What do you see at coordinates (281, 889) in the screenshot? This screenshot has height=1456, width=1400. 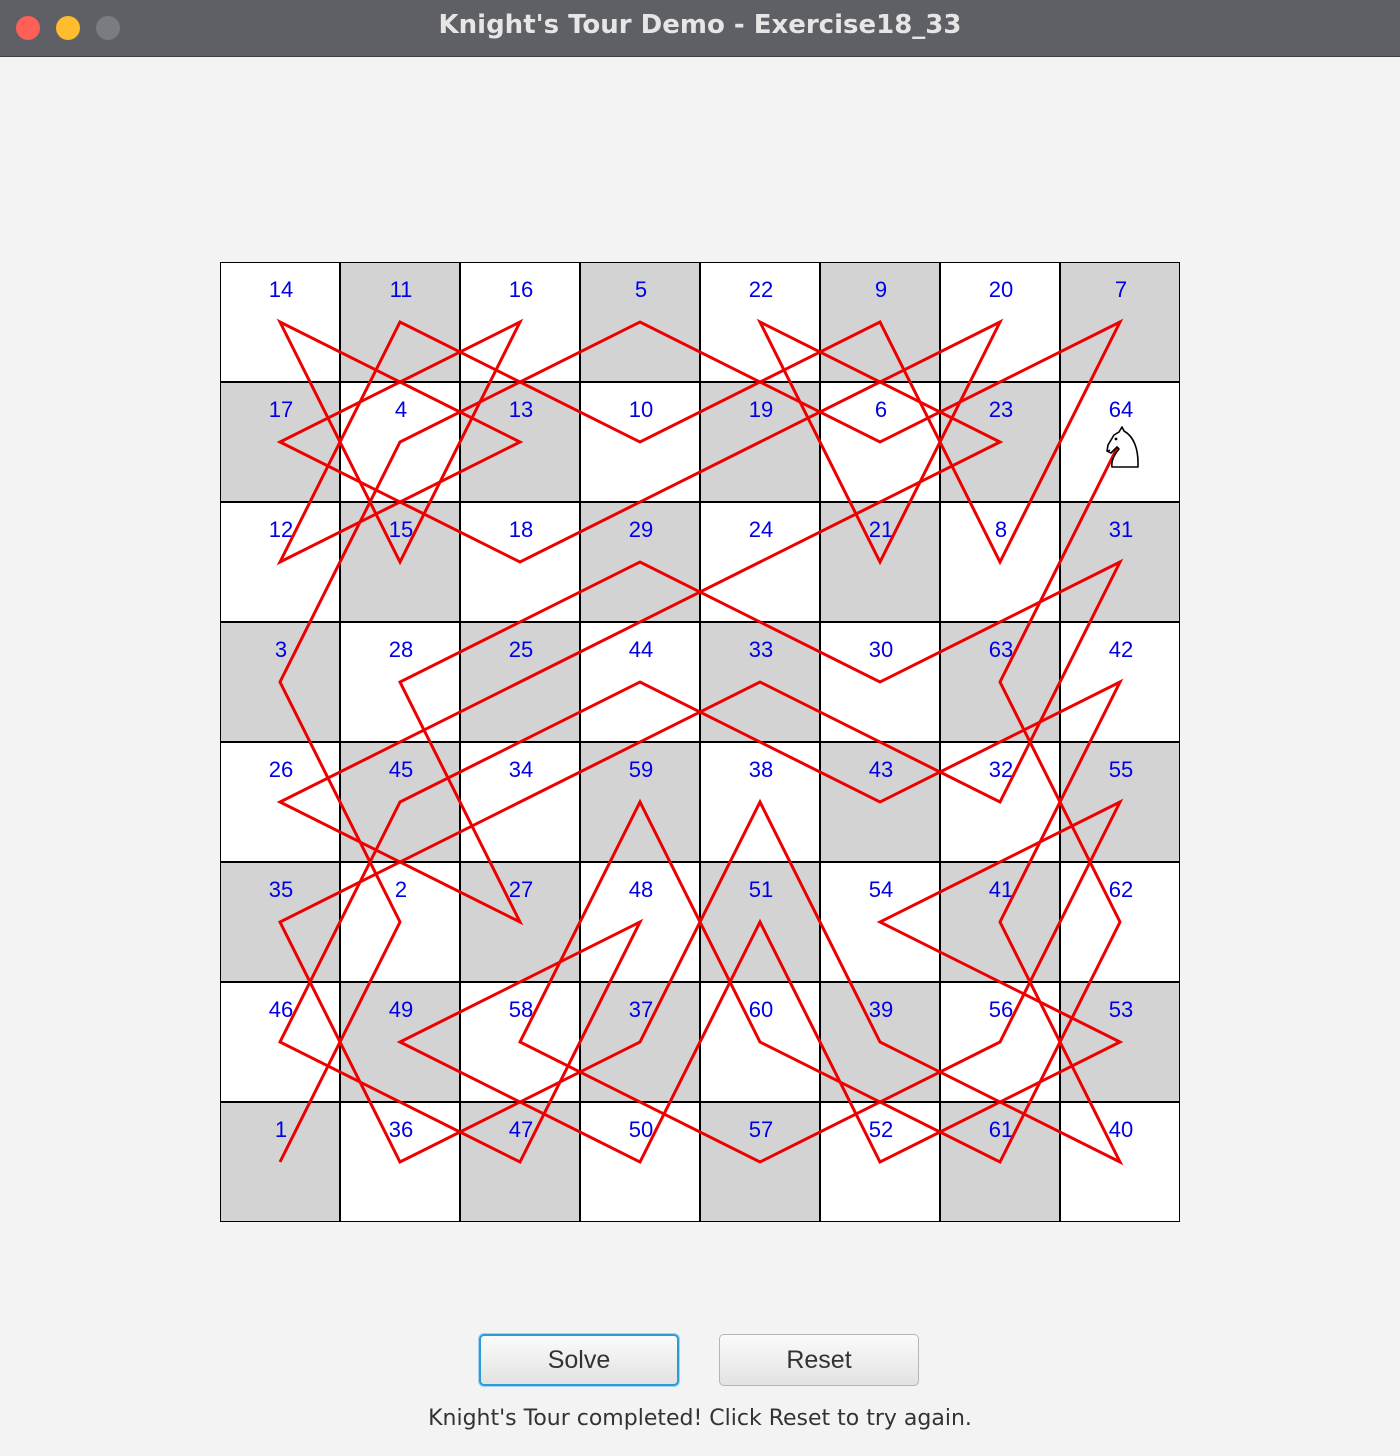 I see `move-number: 35` at bounding box center [281, 889].